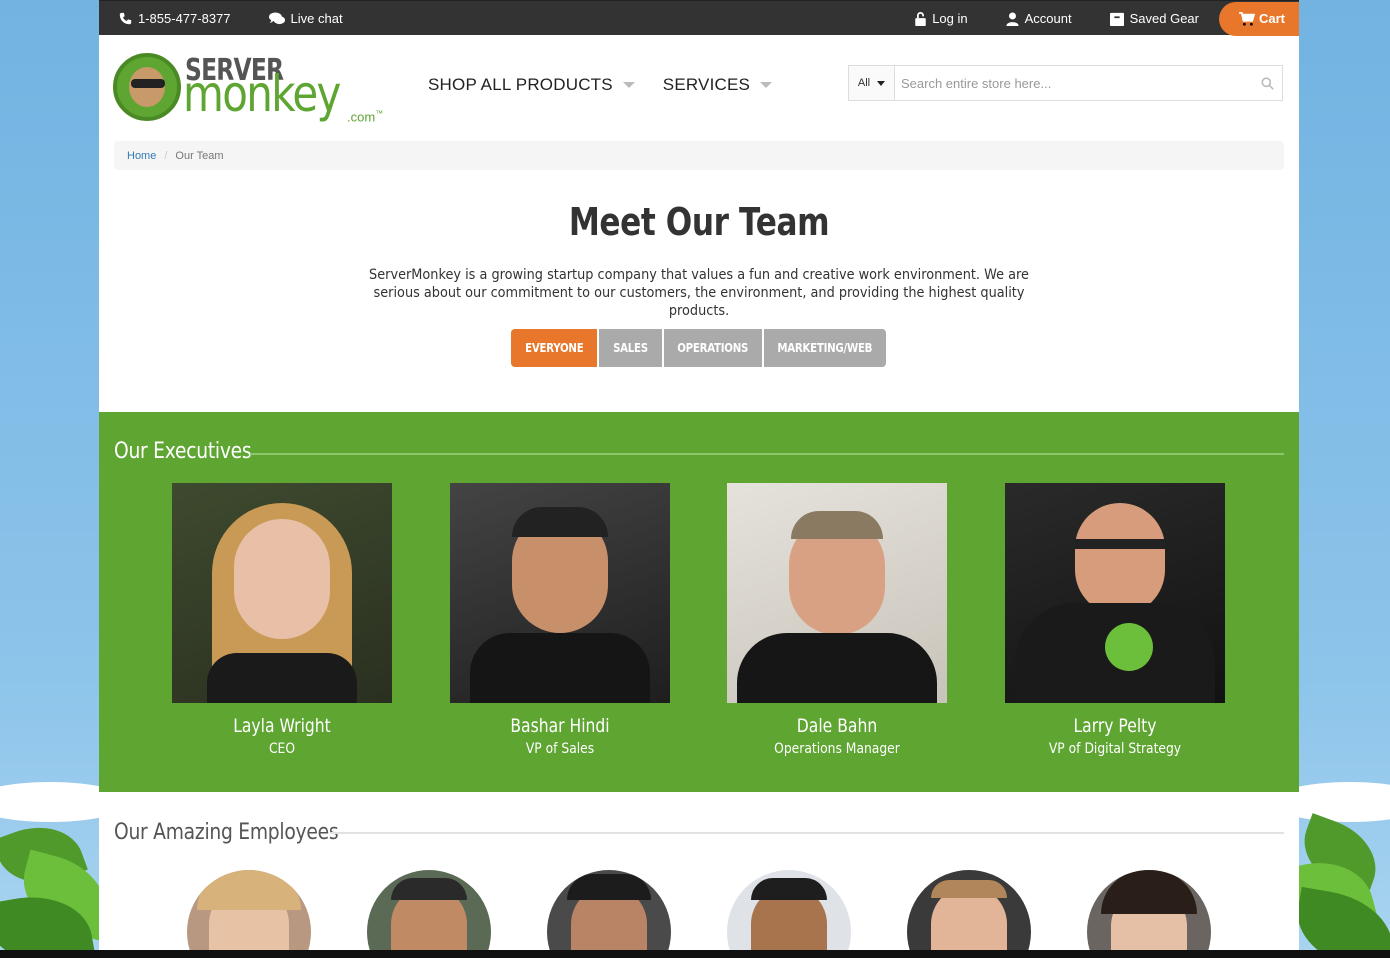 Image resolution: width=1390 pixels, height=958 pixels. I want to click on search-button, so click(1267, 83).